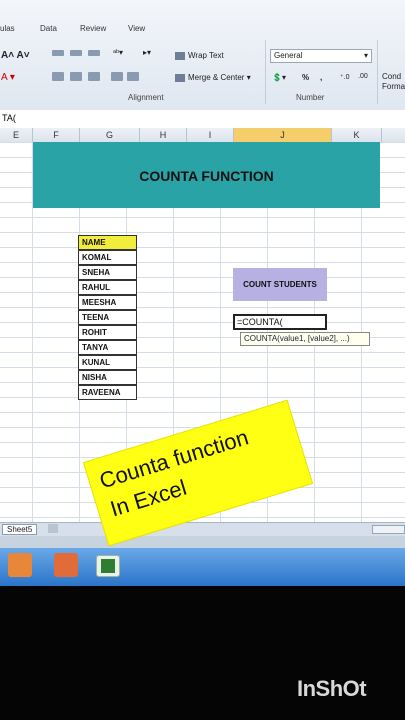 The width and height of the screenshot is (405, 720). I want to click on excel-taskbar-icon, so click(108, 566).